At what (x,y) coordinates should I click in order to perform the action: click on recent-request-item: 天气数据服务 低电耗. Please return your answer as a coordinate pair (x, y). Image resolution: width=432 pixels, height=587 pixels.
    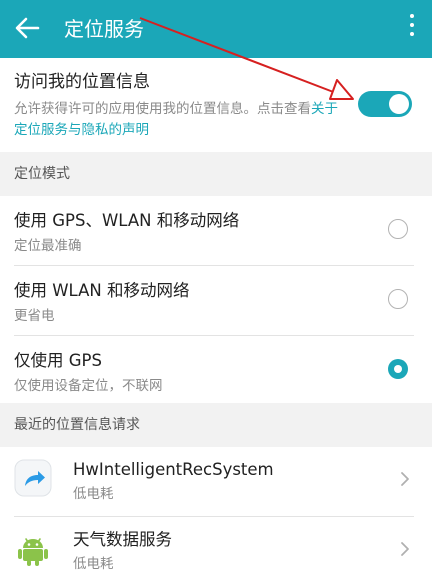
    Looking at the image, I should click on (216, 552).